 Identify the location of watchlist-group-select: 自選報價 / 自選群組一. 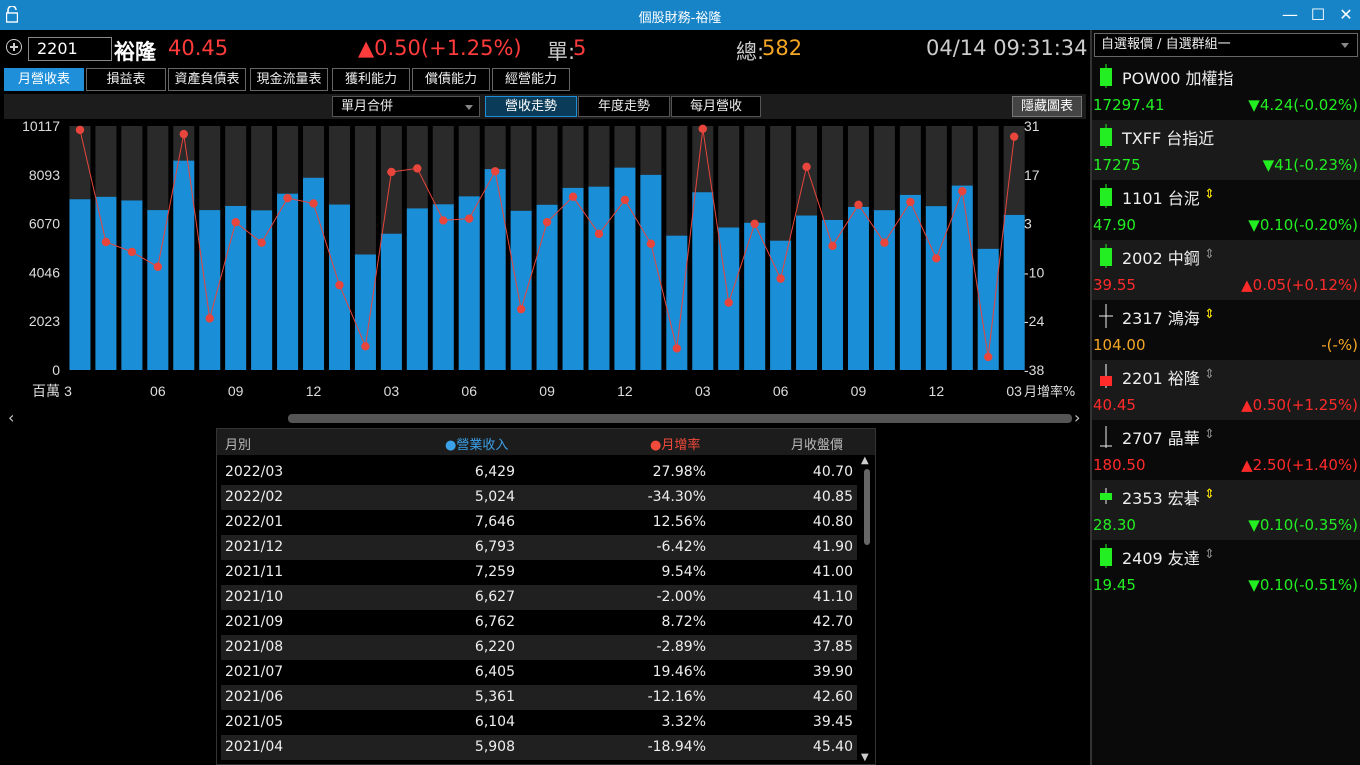
(1226, 45).